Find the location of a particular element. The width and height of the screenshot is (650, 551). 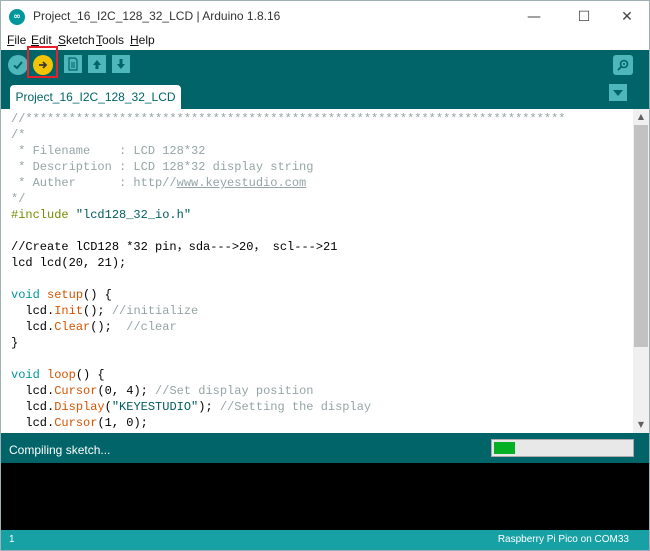

code-line: * Filename : LCD 128*32 is located at coordinates (108, 151).